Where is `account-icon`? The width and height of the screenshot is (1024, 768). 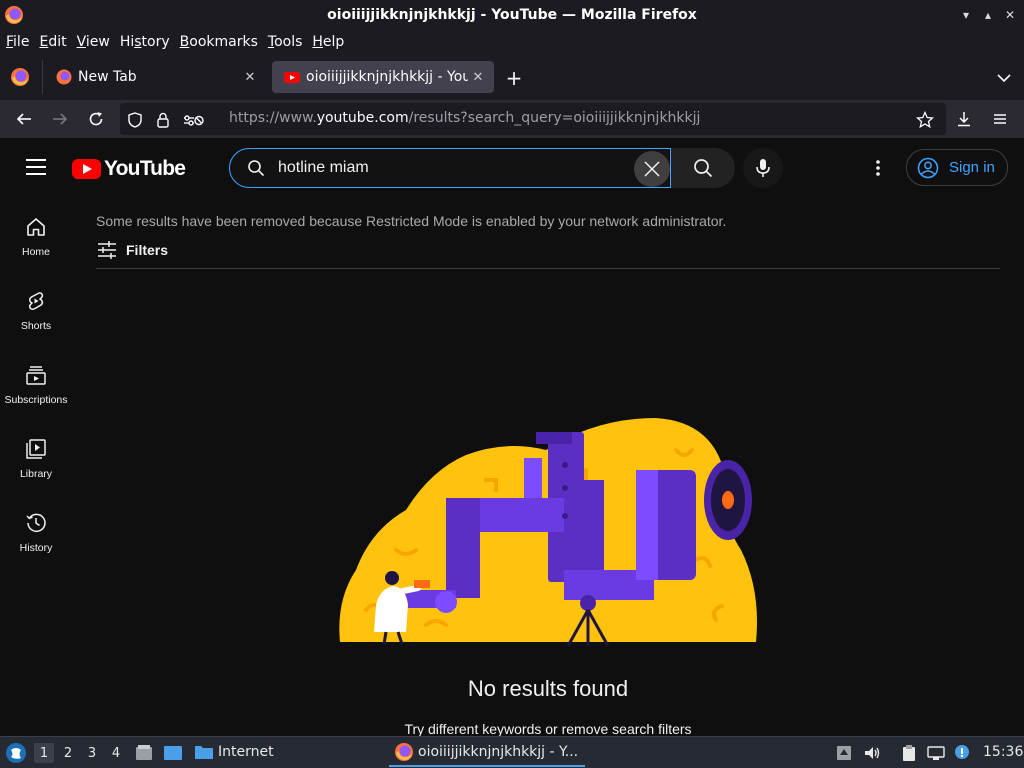
account-icon is located at coordinates (928, 167).